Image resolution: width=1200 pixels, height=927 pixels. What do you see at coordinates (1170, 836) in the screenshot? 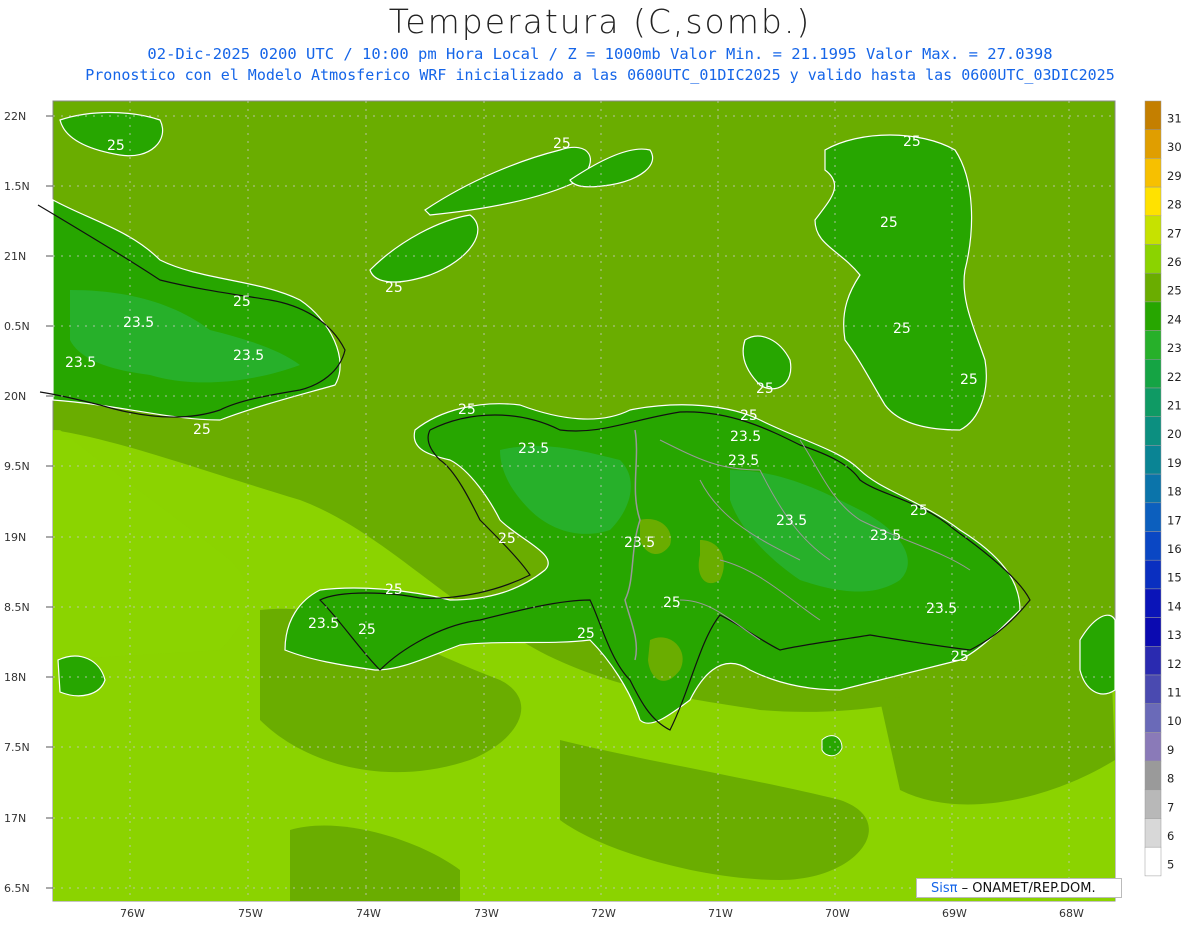
I see `colorbar-label: 6` at bounding box center [1170, 836].